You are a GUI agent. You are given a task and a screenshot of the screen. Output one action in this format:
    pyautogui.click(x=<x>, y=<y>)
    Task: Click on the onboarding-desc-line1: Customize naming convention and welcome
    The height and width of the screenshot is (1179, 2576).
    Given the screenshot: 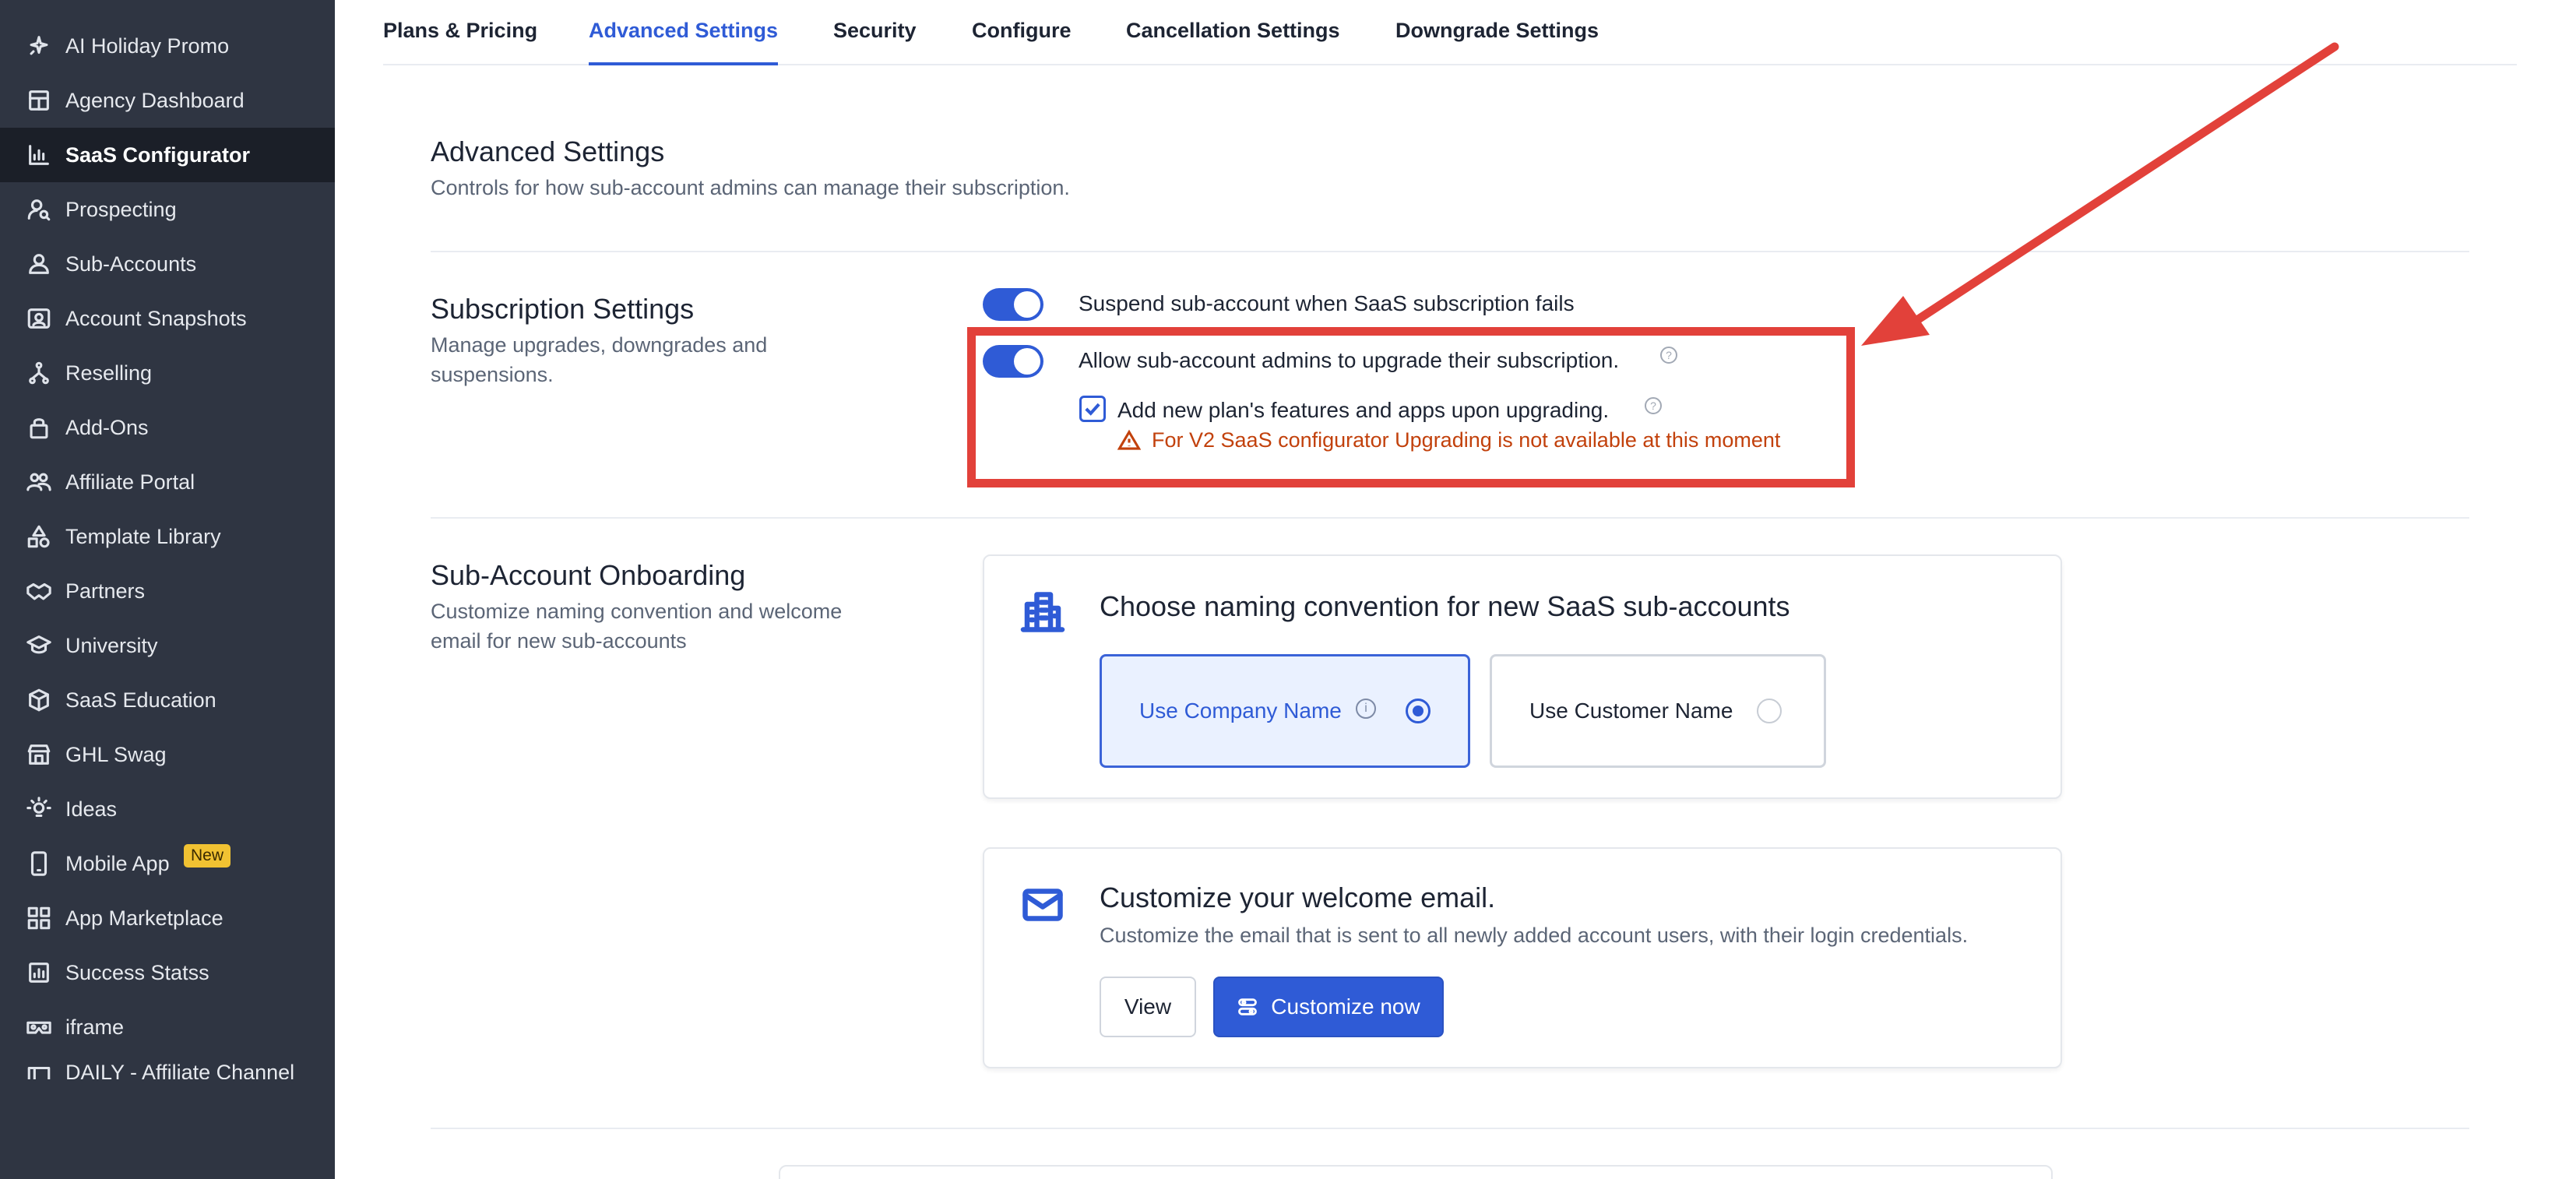 What is the action you would take?
    pyautogui.click(x=637, y=611)
    